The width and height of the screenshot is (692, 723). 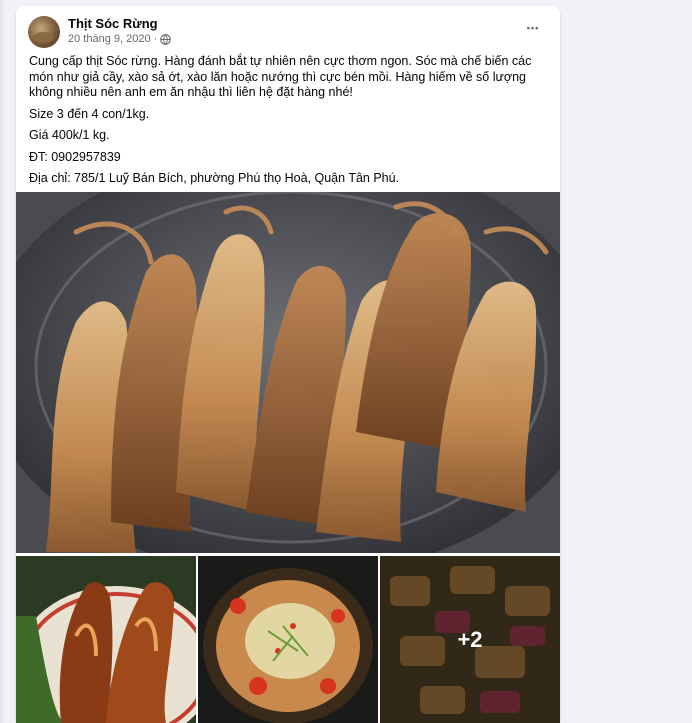 I want to click on more-photos-count: +2, so click(x=470, y=639).